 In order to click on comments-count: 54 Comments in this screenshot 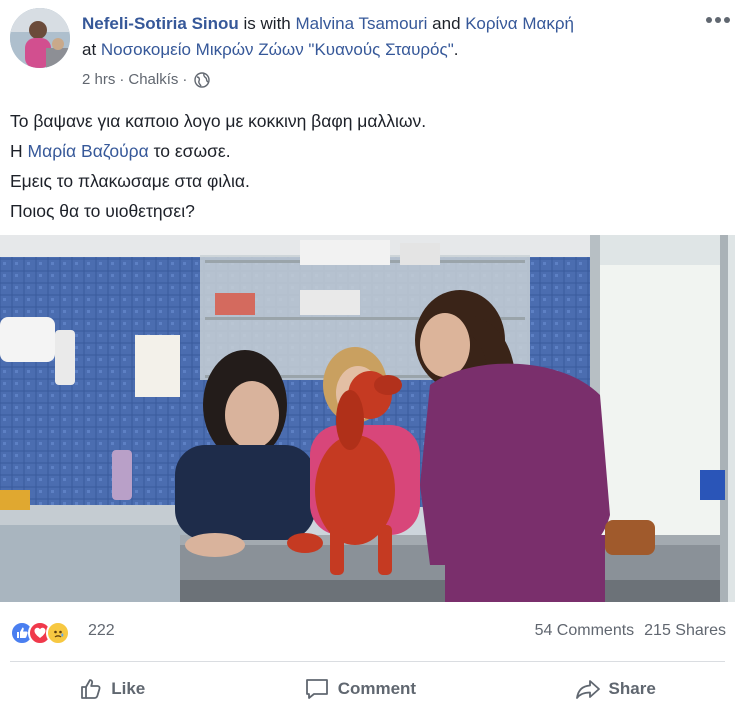, I will do `click(585, 631)`.